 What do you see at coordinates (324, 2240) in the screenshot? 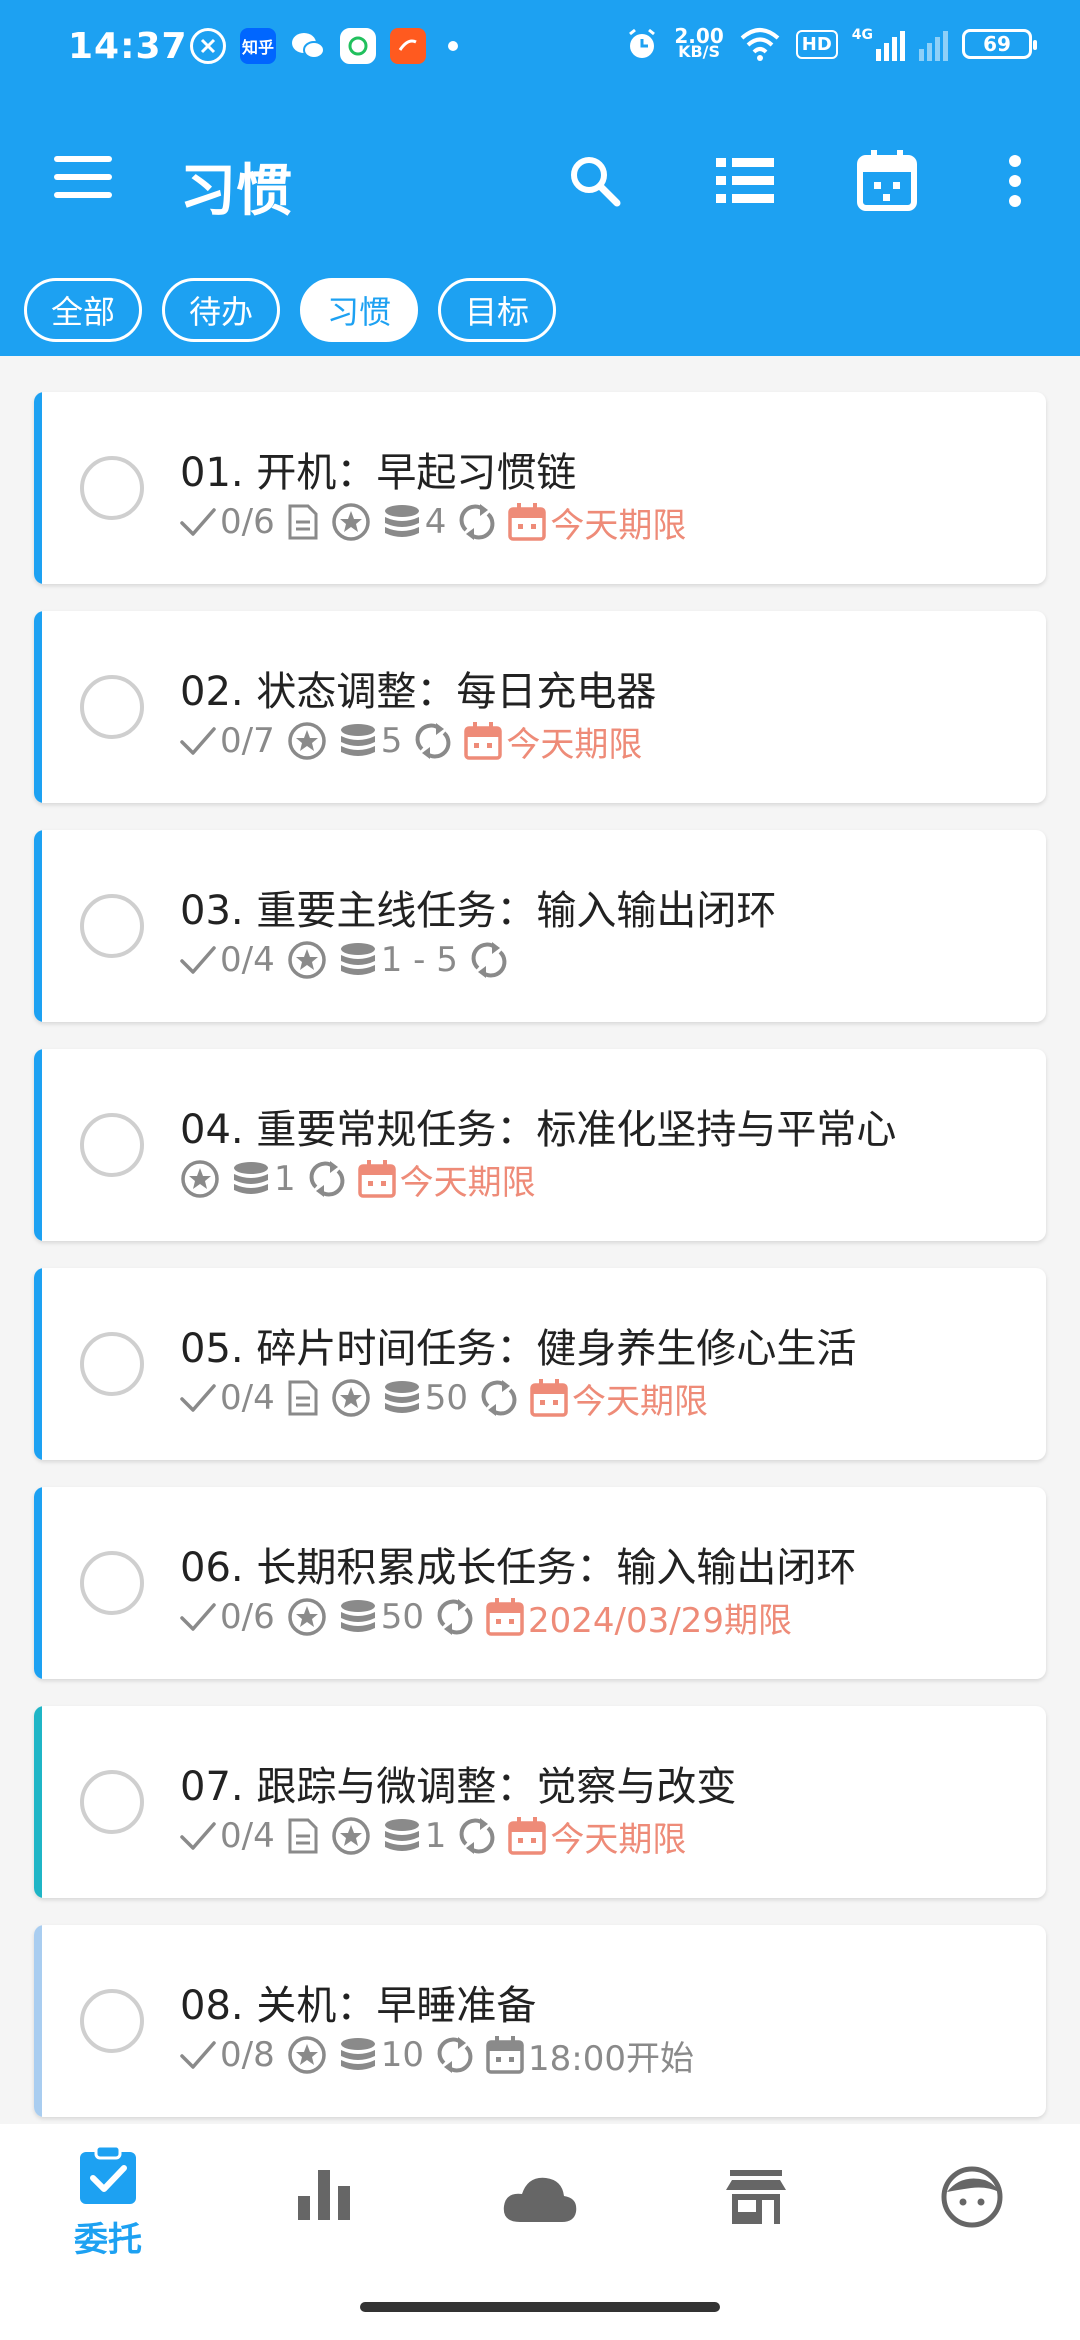
I see `nav-stats` at bounding box center [324, 2240].